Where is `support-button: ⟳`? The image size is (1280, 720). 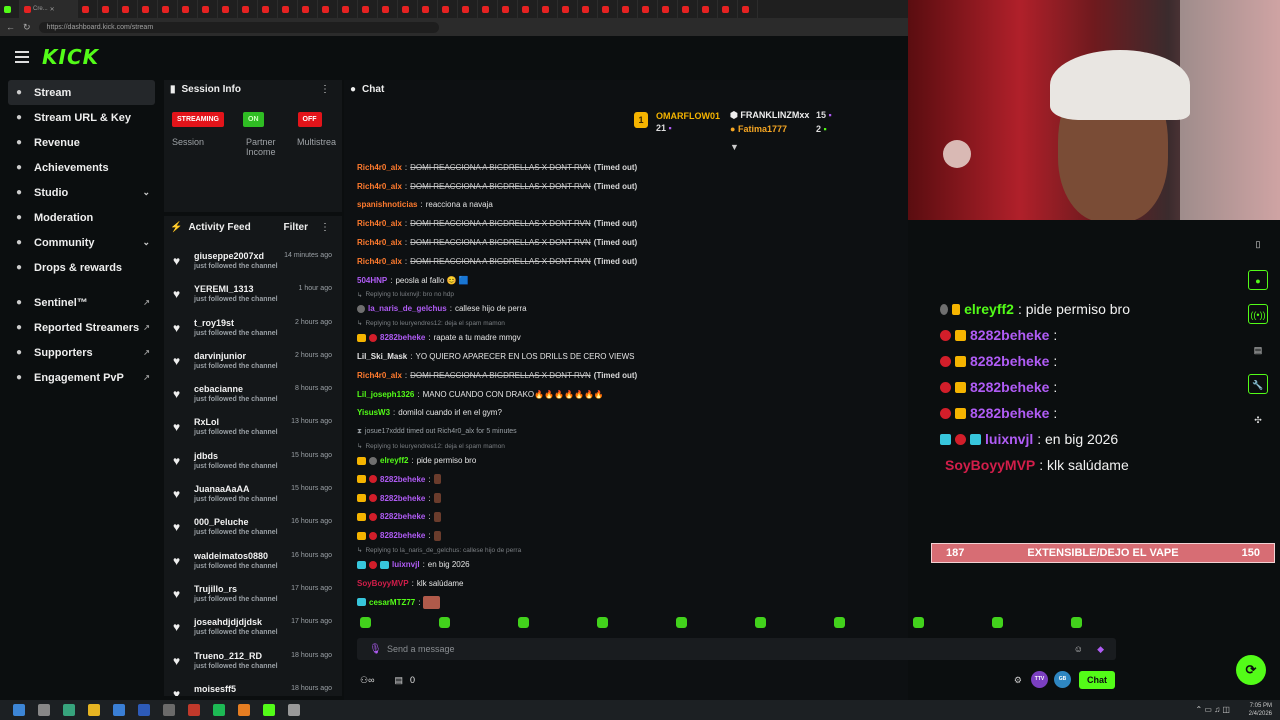
support-button: ⟳ is located at coordinates (1251, 670).